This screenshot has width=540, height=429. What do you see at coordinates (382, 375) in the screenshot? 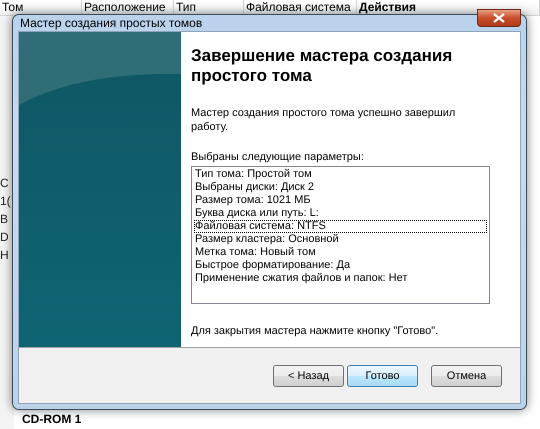
I see `wizard-button: Готово` at bounding box center [382, 375].